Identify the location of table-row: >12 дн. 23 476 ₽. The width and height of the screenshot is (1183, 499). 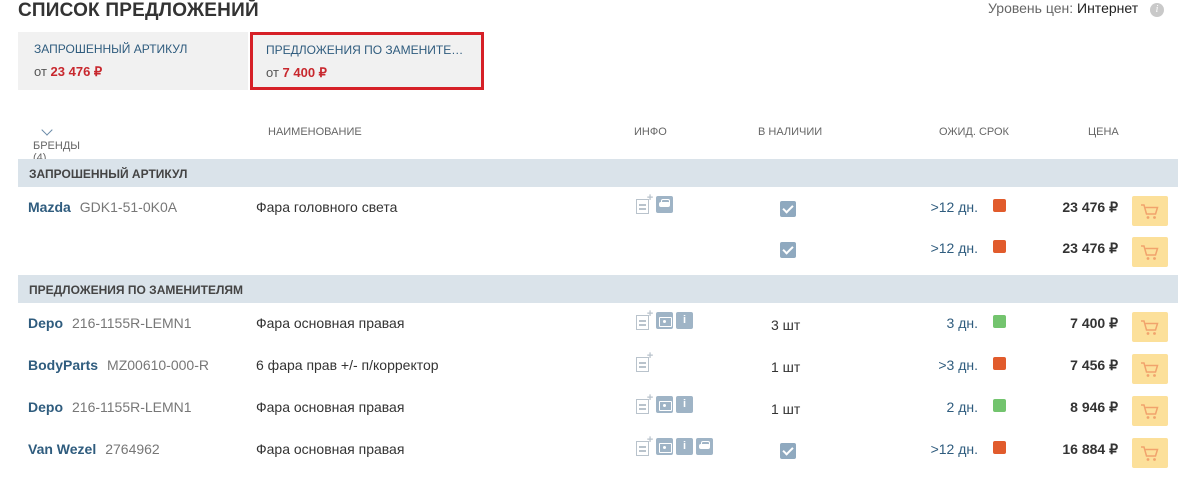
(598, 253).